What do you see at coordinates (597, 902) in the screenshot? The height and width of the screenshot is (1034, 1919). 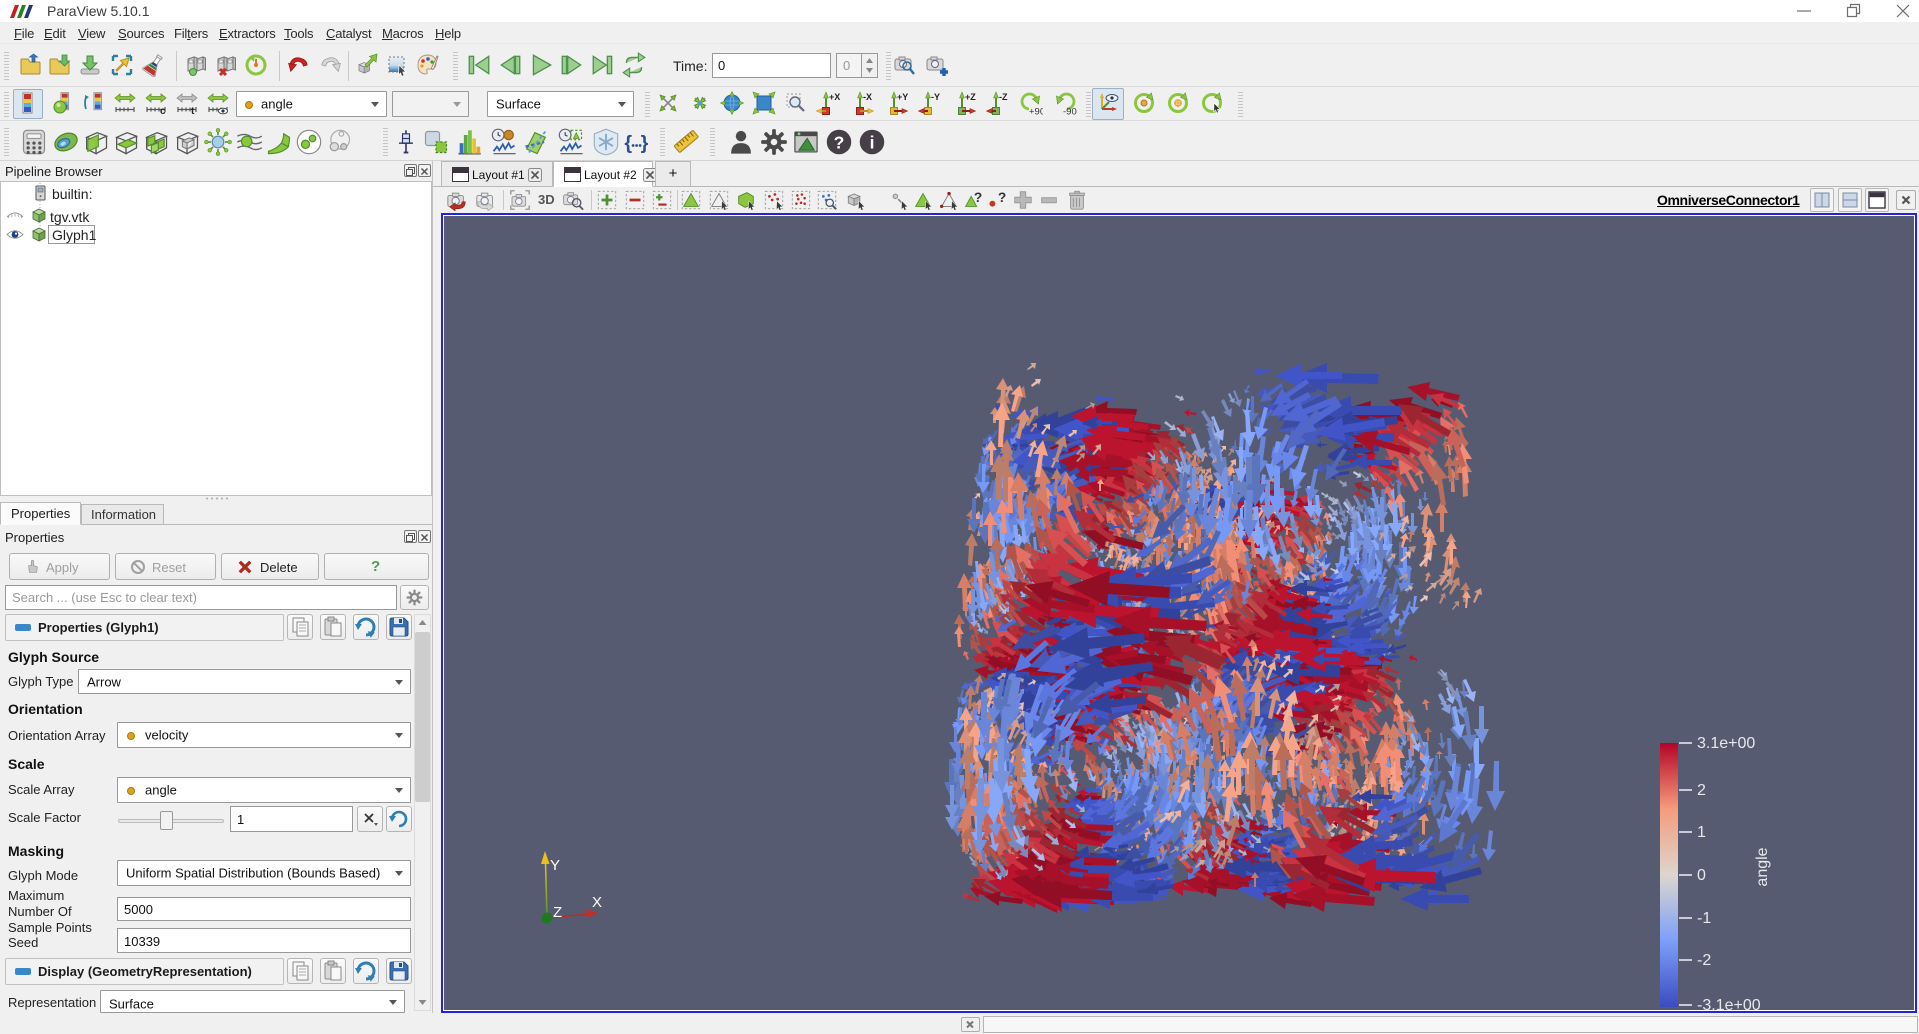 I see `svg-text: X` at bounding box center [597, 902].